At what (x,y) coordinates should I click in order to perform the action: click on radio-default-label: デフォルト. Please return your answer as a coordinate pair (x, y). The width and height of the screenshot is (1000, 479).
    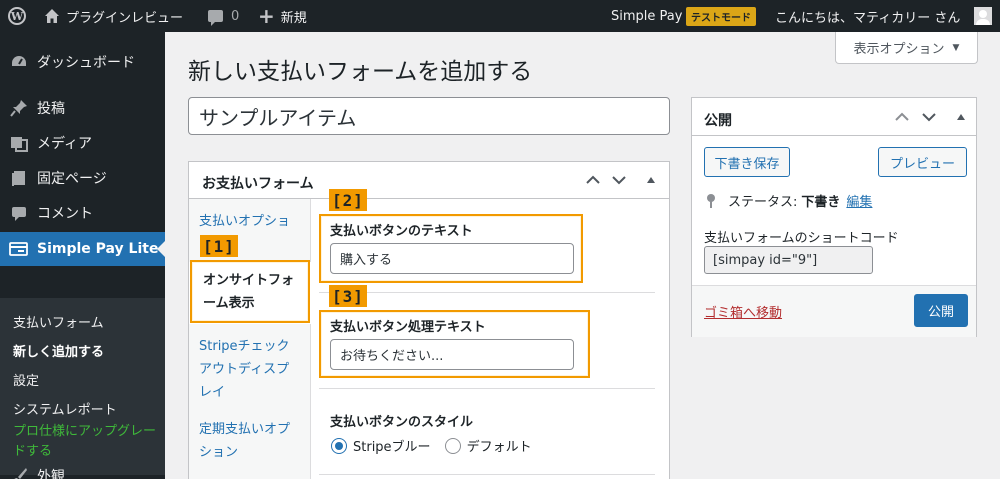
    Looking at the image, I should click on (499, 447).